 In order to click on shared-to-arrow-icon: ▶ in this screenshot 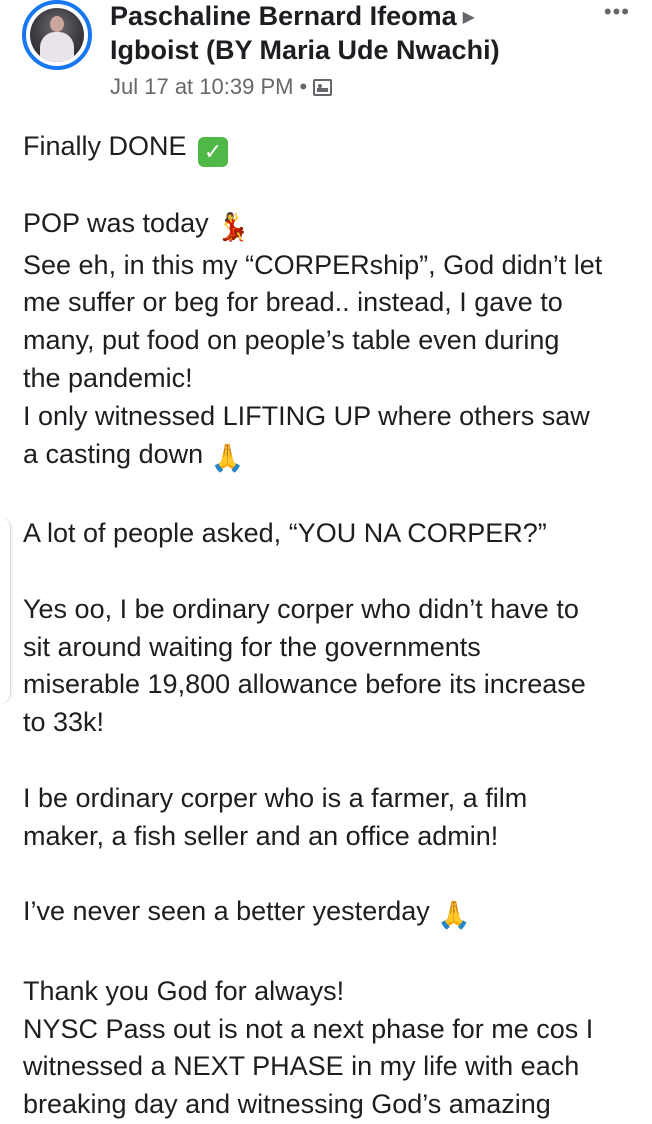, I will do `click(468, 17)`.